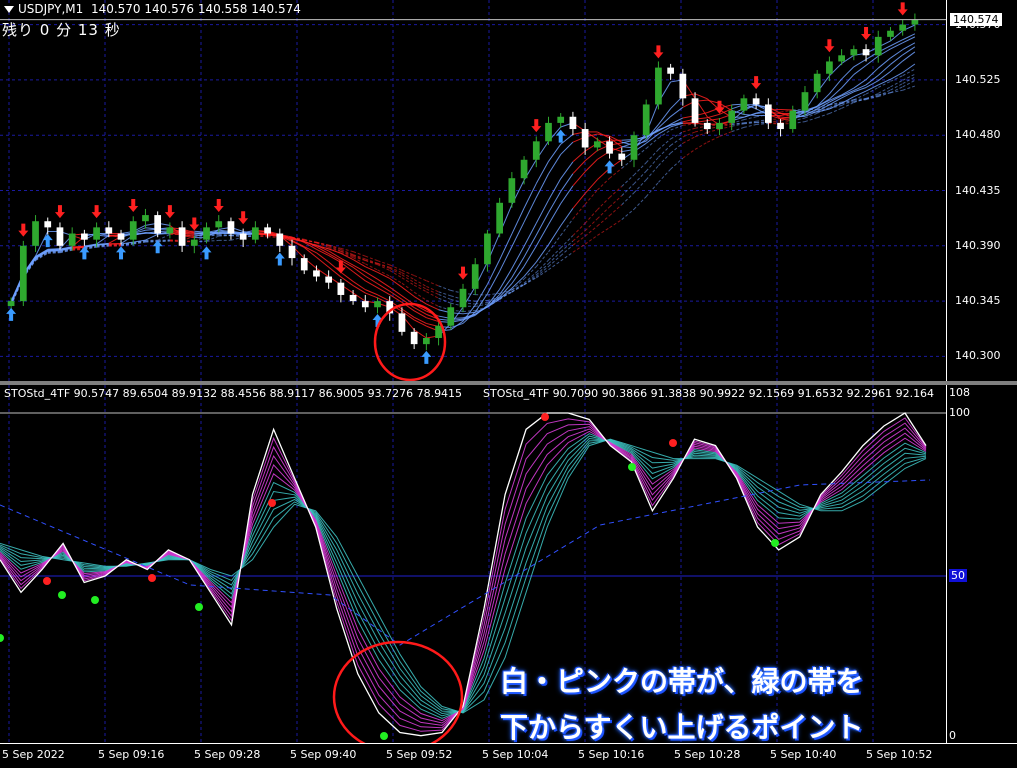 Image resolution: width=1017 pixels, height=768 pixels. I want to click on dropdown-triangle-icon, so click(9, 9).